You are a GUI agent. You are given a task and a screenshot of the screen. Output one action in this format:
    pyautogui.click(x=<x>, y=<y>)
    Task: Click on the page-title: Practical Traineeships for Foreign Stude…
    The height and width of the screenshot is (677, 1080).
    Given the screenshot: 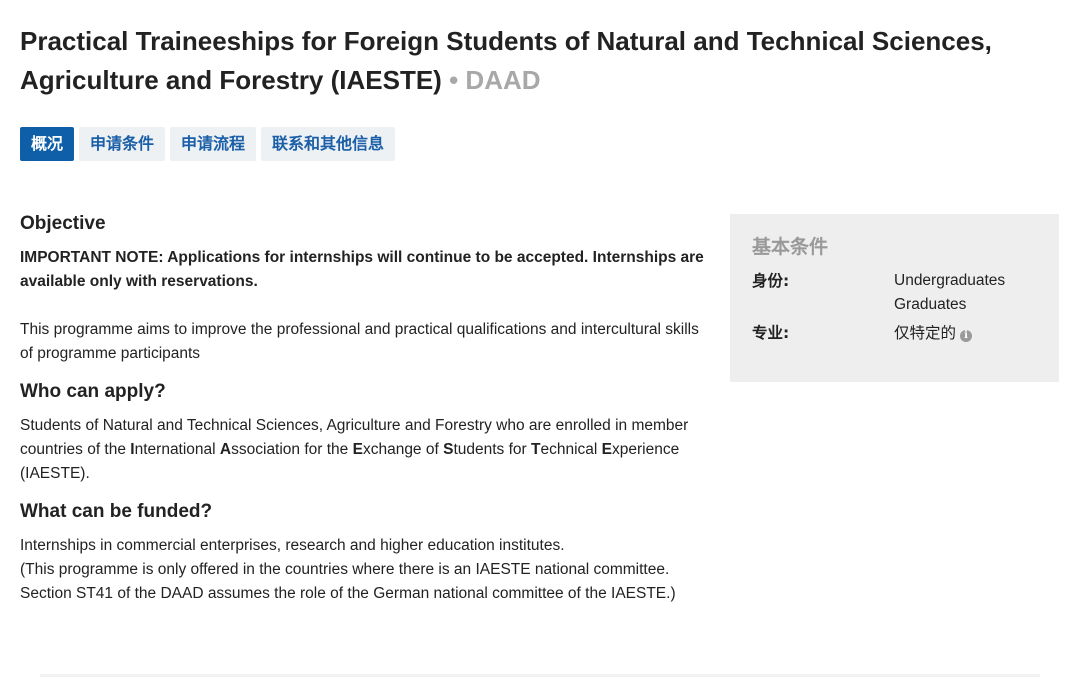 What is the action you would take?
    pyautogui.click(x=540, y=61)
    